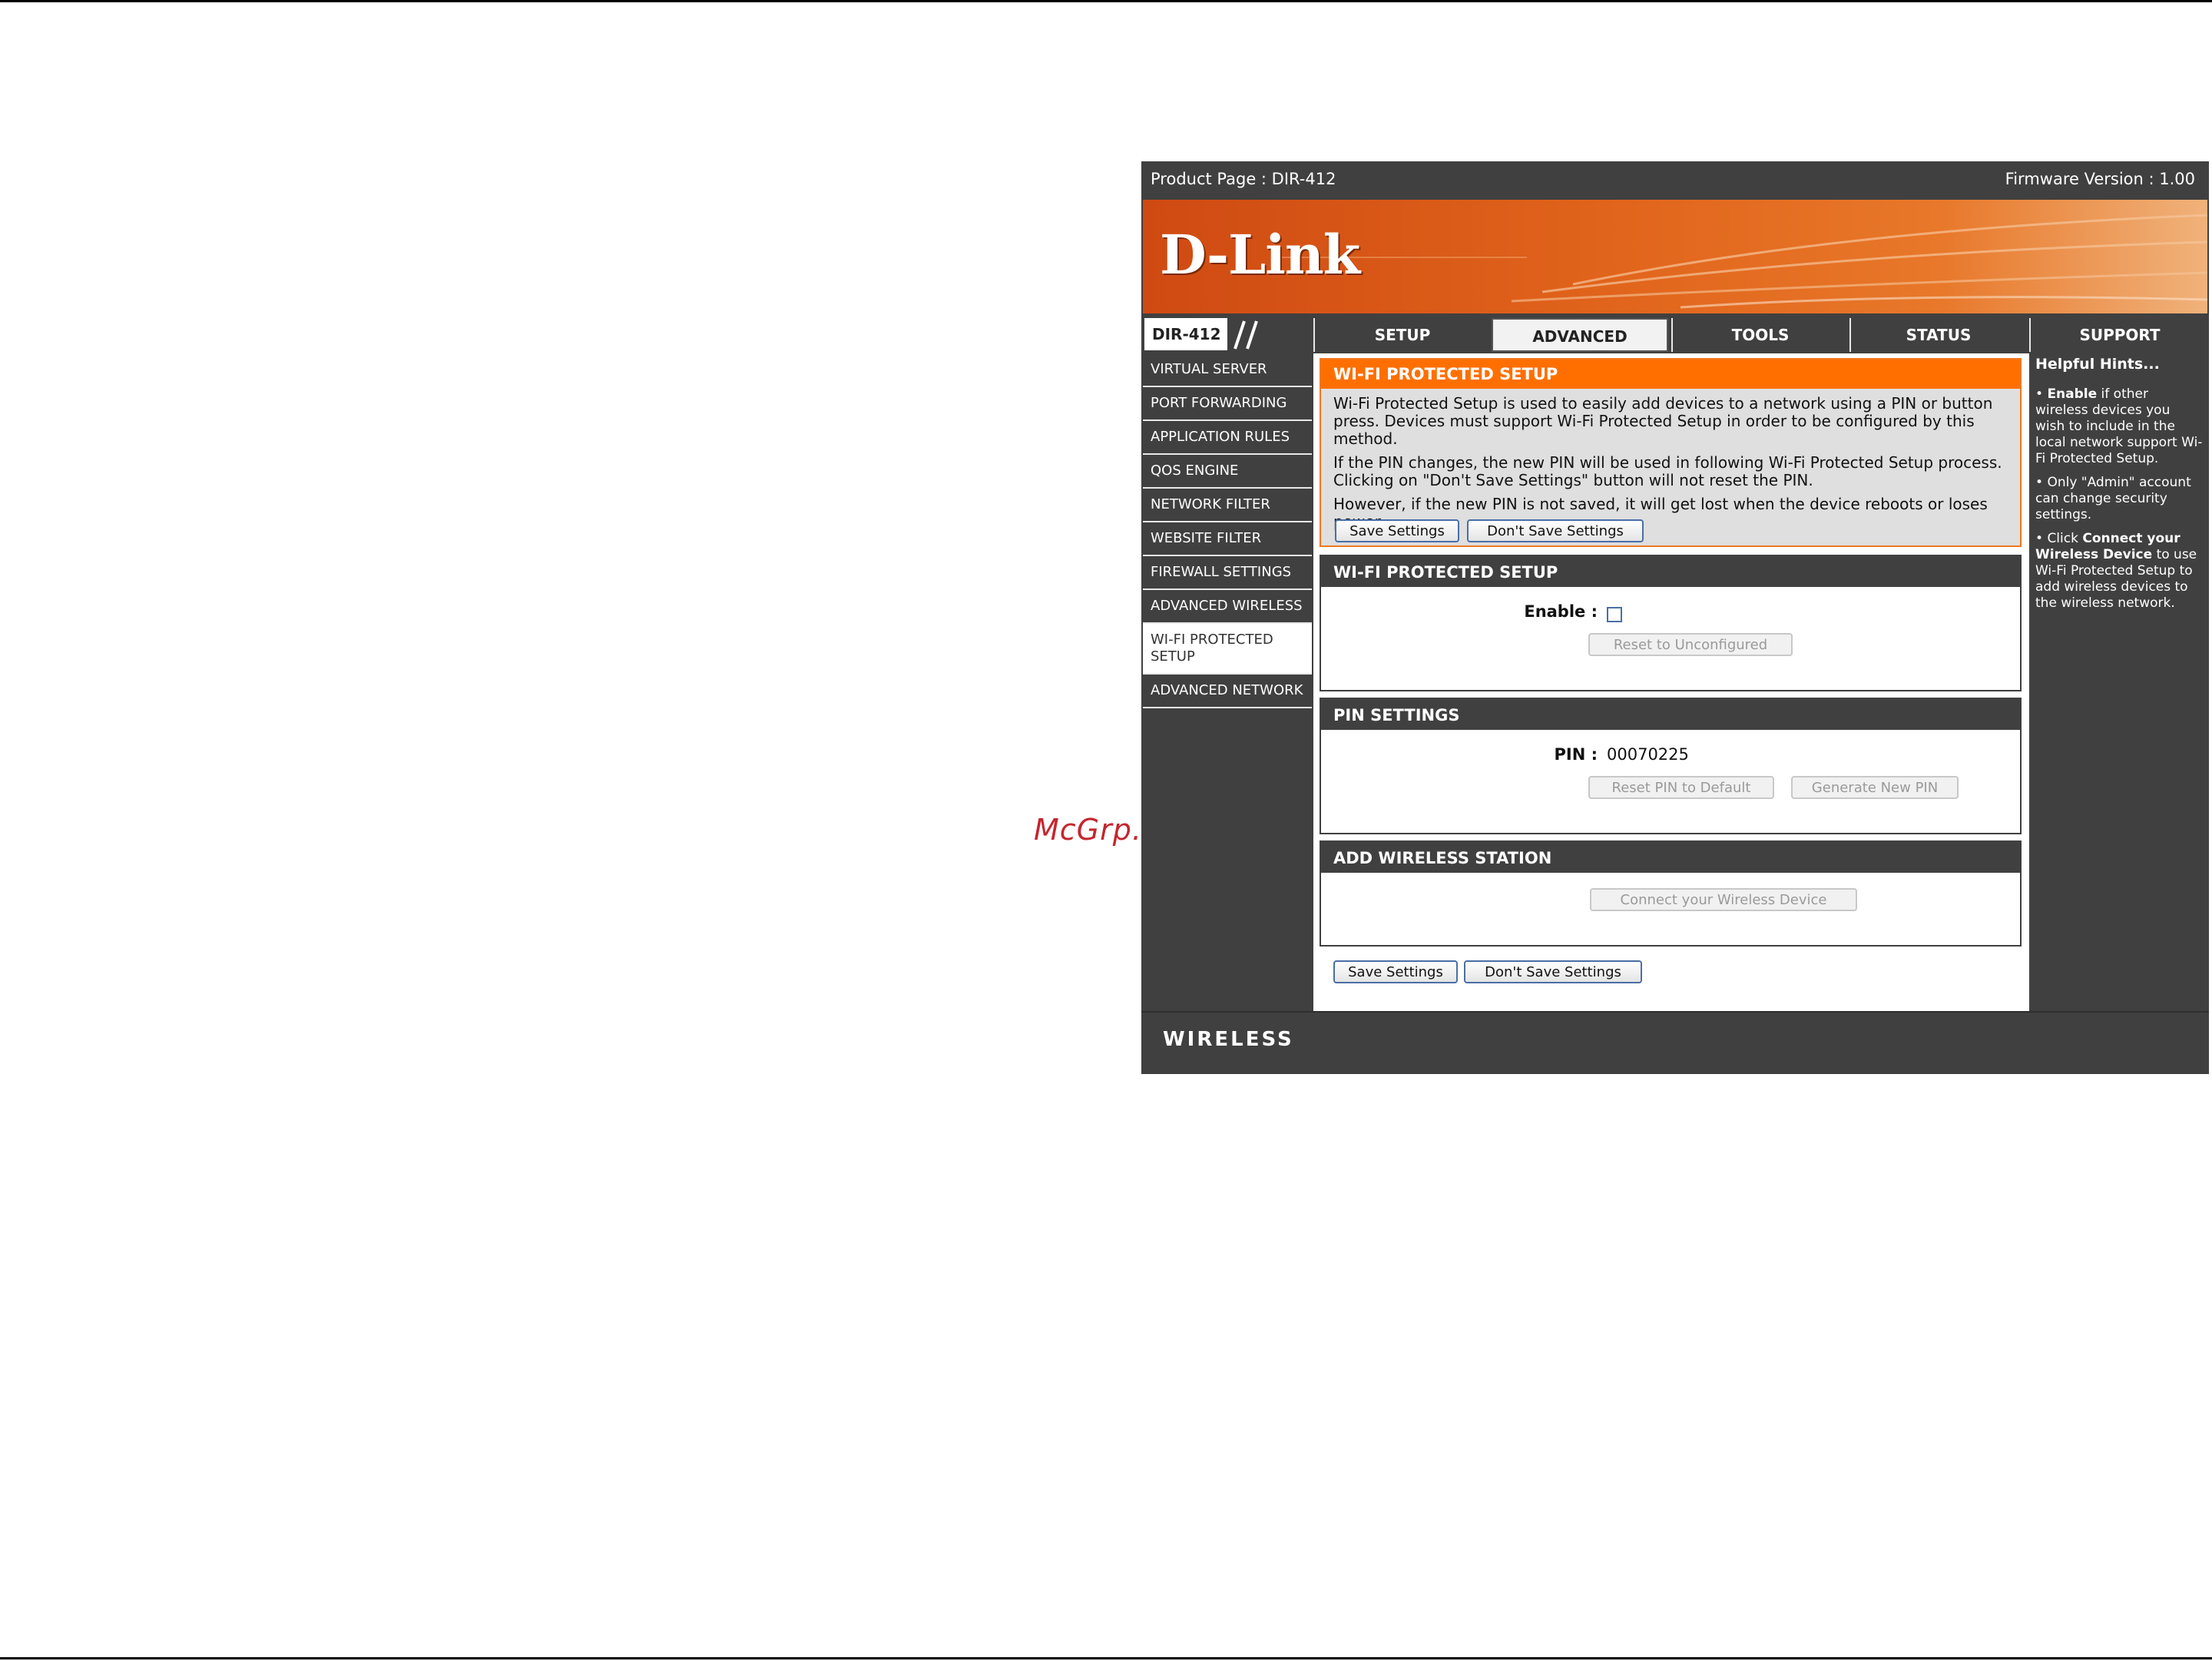 This screenshot has width=2212, height=1661. I want to click on dlink-logo: D-Link, so click(1260, 255).